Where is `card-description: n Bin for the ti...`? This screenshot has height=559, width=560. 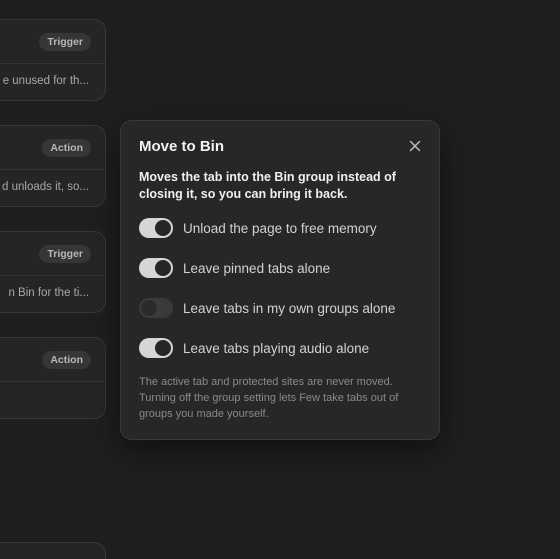
card-description: n Bin for the ti... is located at coordinates (48, 293).